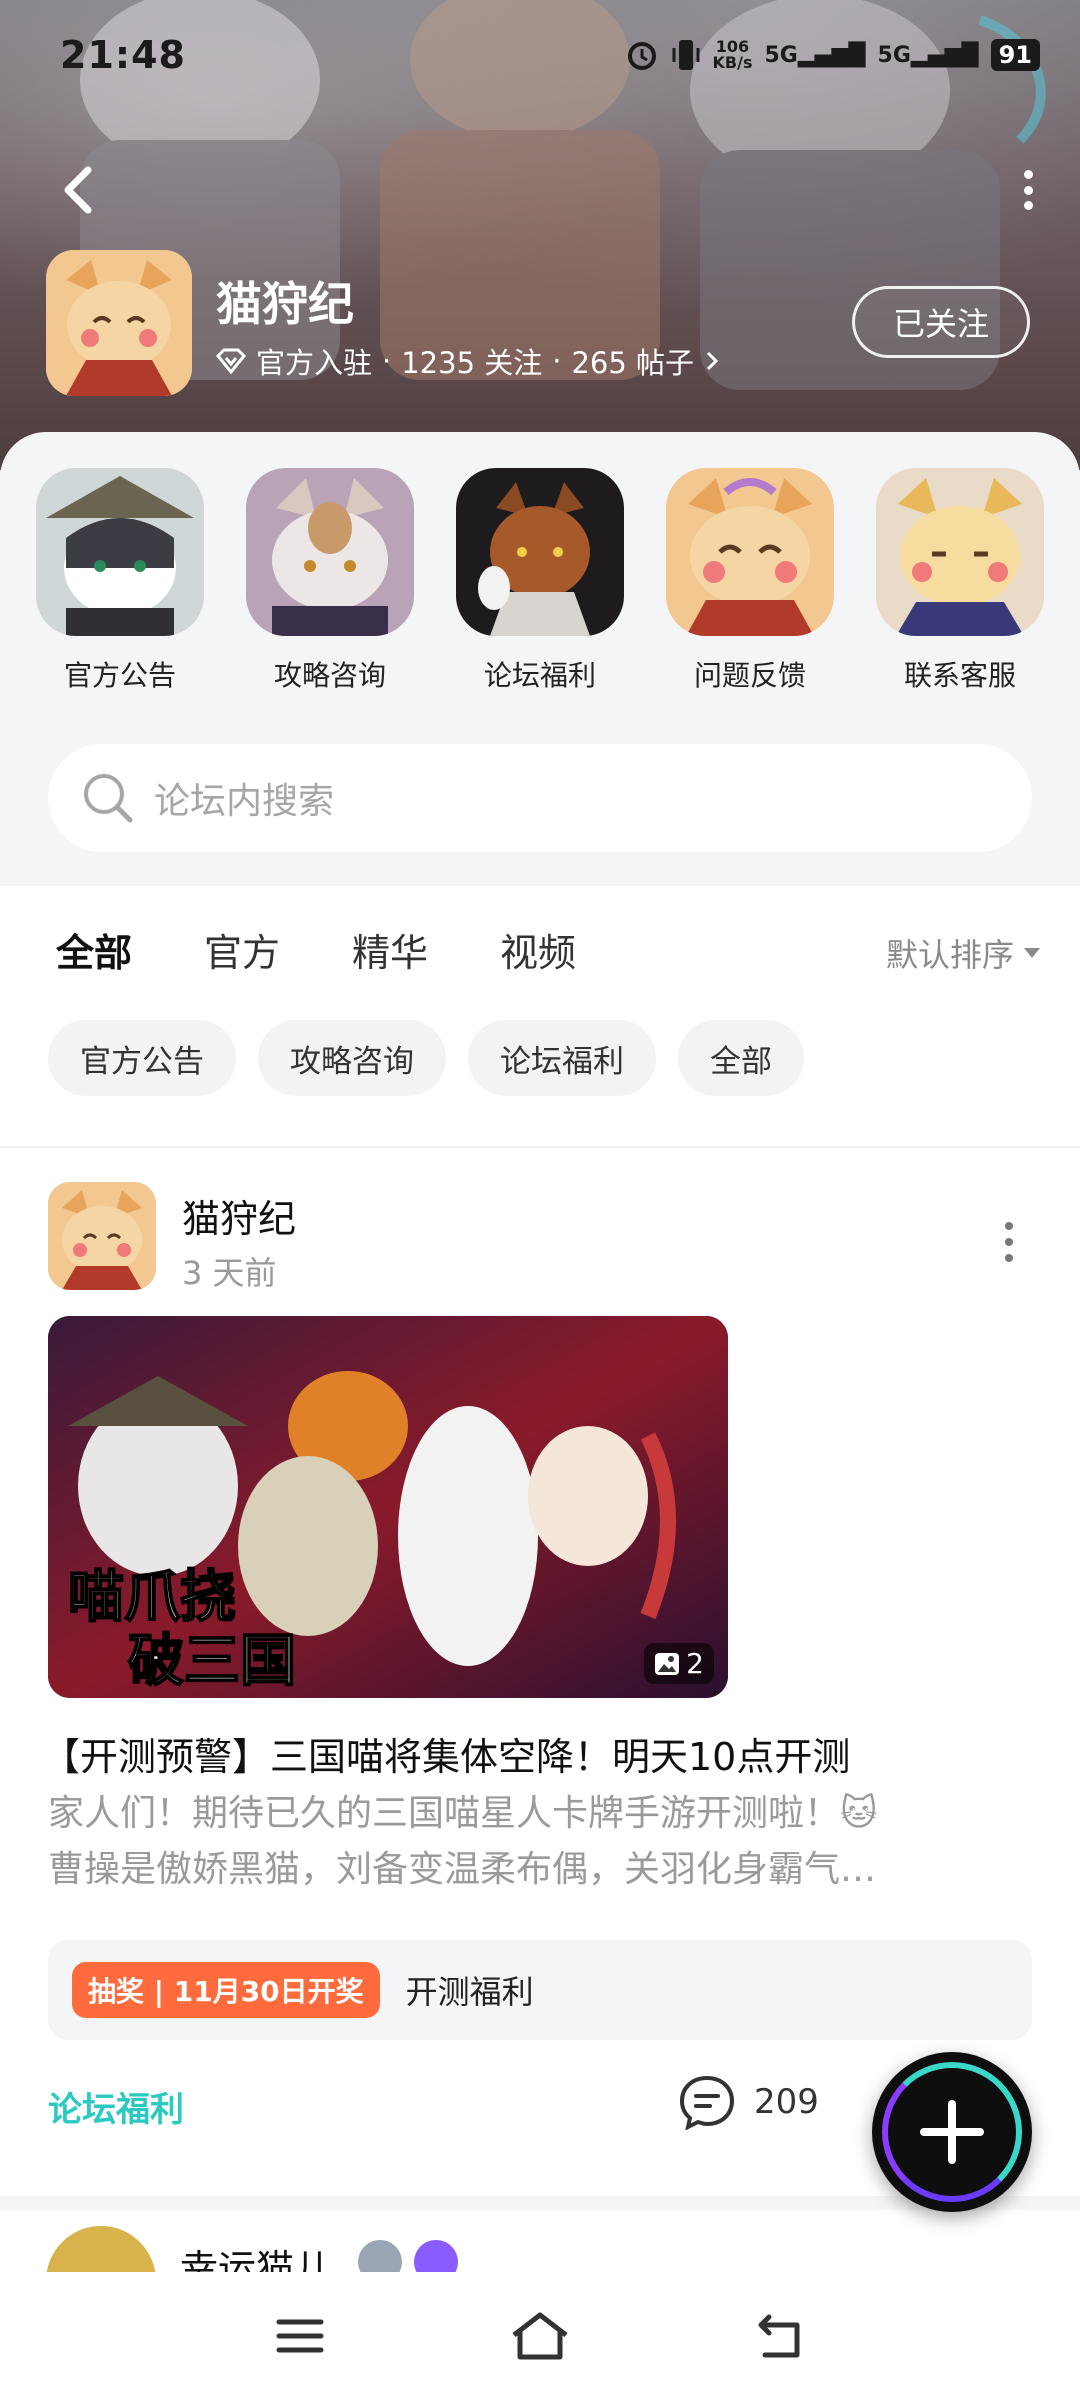  What do you see at coordinates (540, 2241) in the screenshot?
I see `next-post-card: 幸运猫儿` at bounding box center [540, 2241].